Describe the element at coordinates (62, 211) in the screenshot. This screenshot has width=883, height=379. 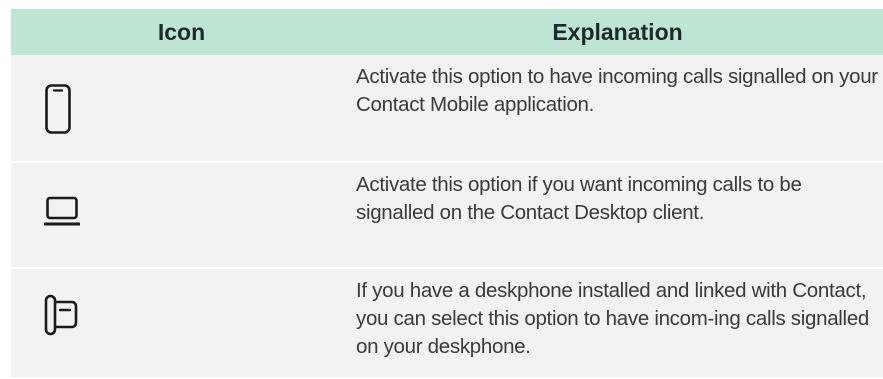
I see `laptop-icon` at that location.